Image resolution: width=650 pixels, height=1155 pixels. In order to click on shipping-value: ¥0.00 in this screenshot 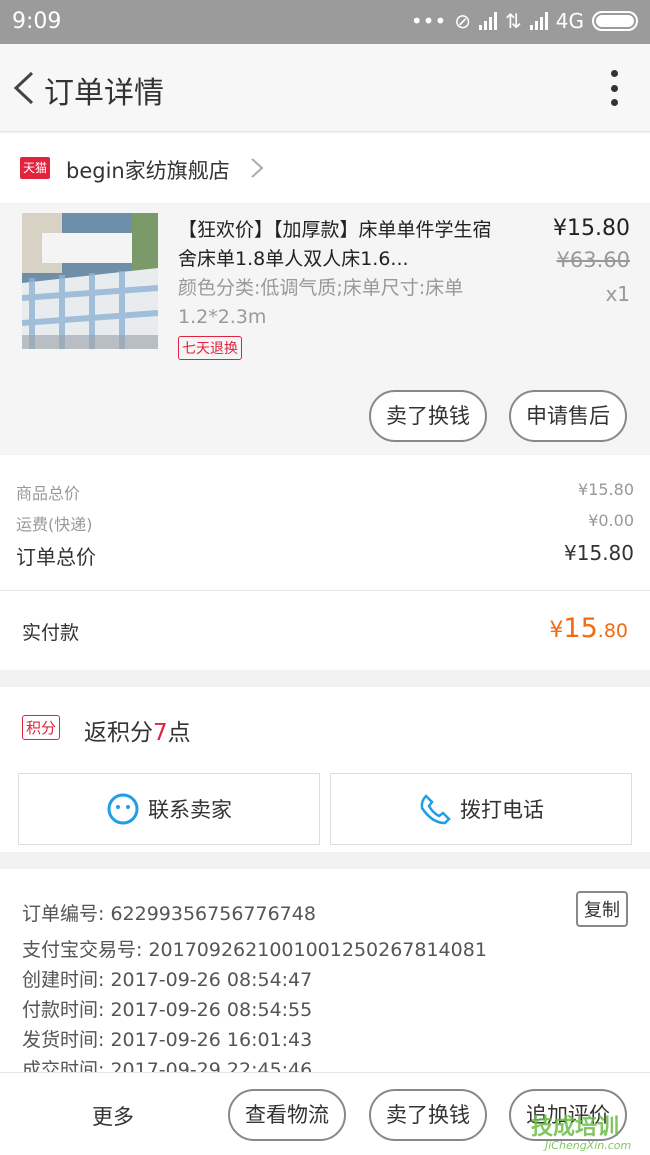, I will do `click(611, 520)`.